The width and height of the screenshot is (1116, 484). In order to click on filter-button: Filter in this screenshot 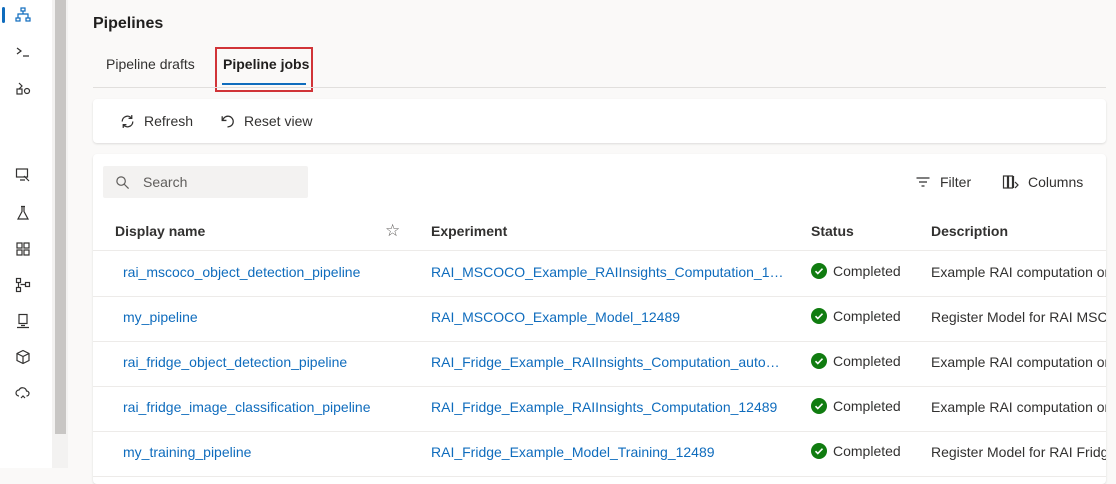, I will do `click(942, 182)`.